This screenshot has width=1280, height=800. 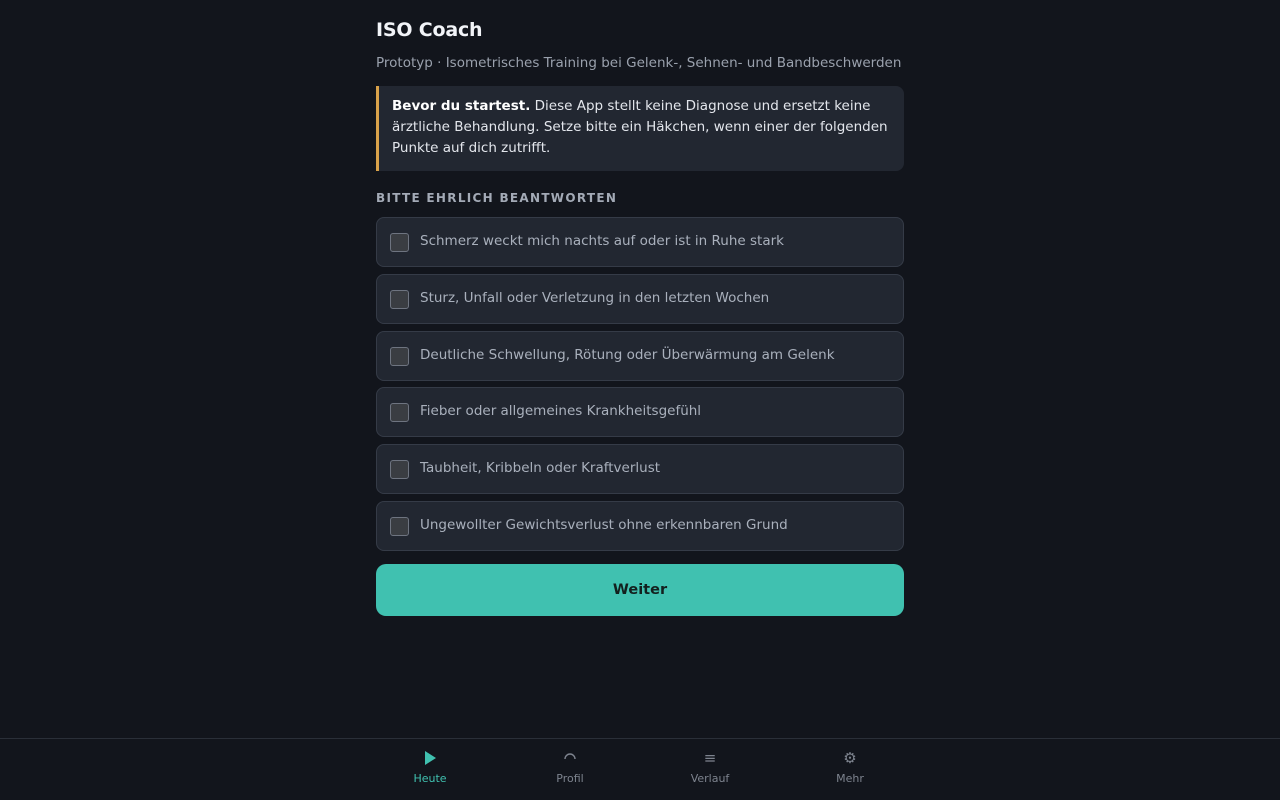 What do you see at coordinates (570, 758) in the screenshot?
I see `profile-icon` at bounding box center [570, 758].